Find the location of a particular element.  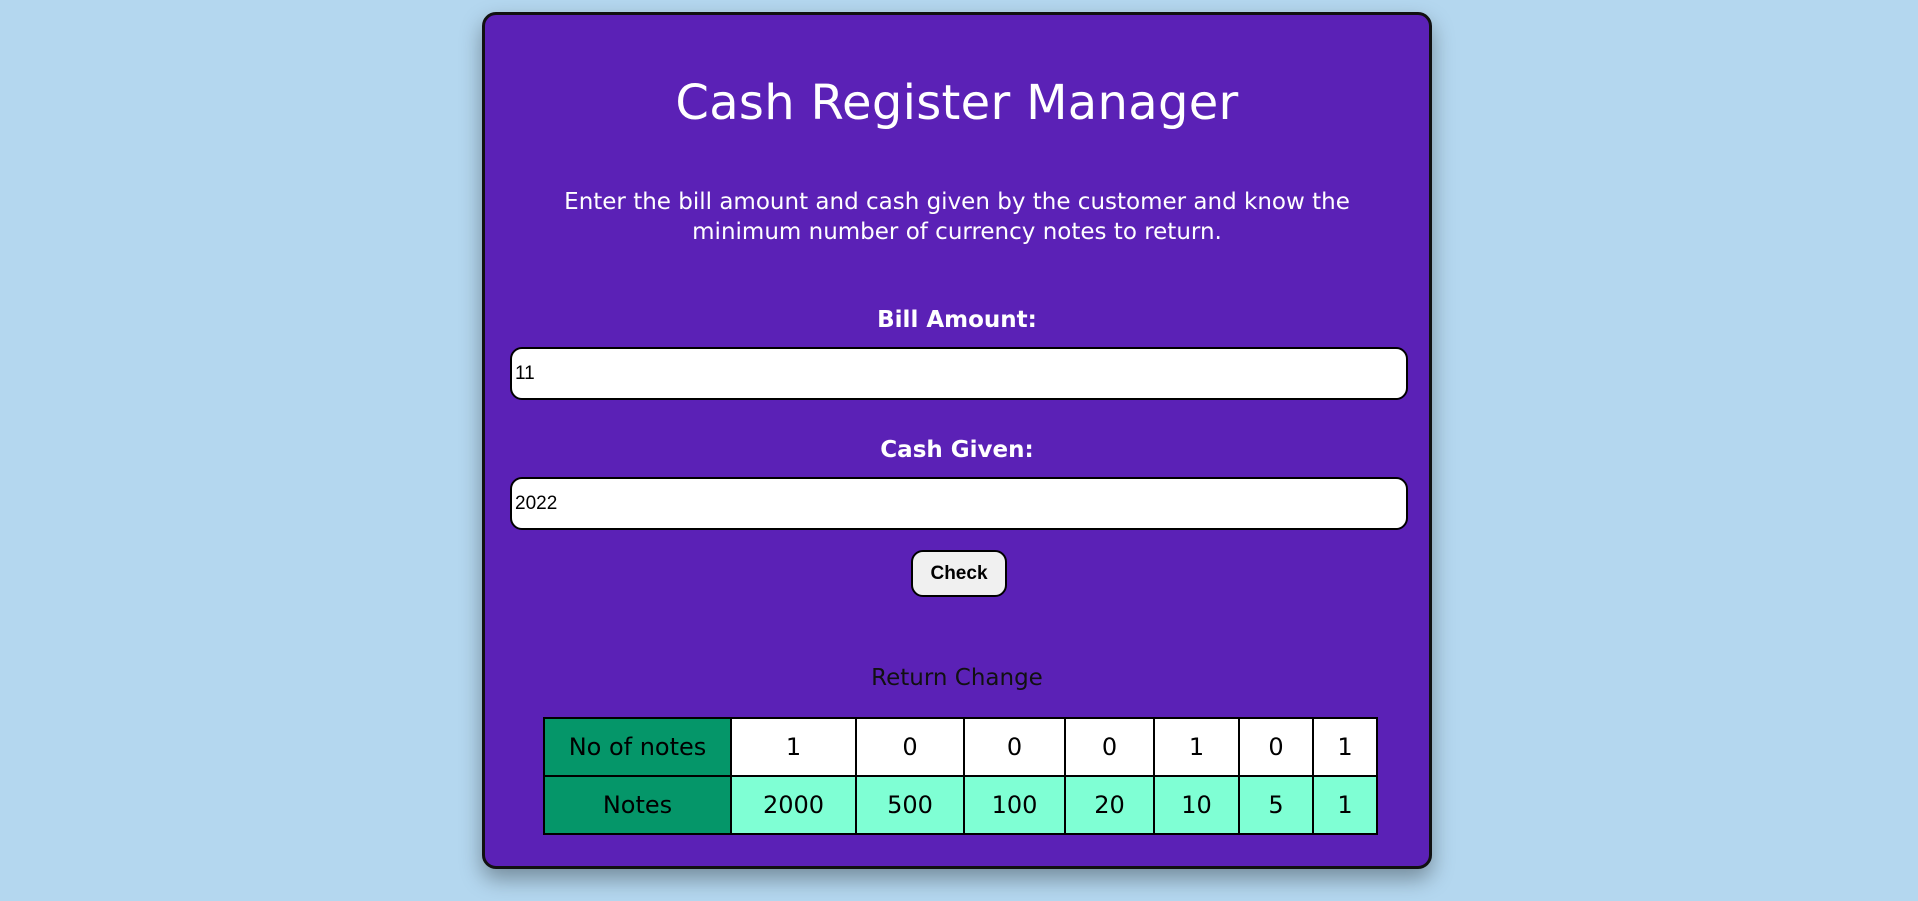

count-cell-100: 0 is located at coordinates (1014, 747).